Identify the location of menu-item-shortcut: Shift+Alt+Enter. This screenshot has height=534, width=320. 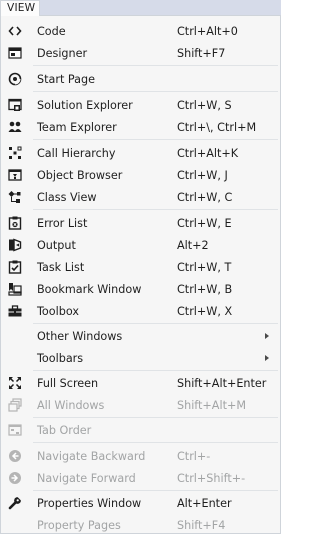
(222, 383).